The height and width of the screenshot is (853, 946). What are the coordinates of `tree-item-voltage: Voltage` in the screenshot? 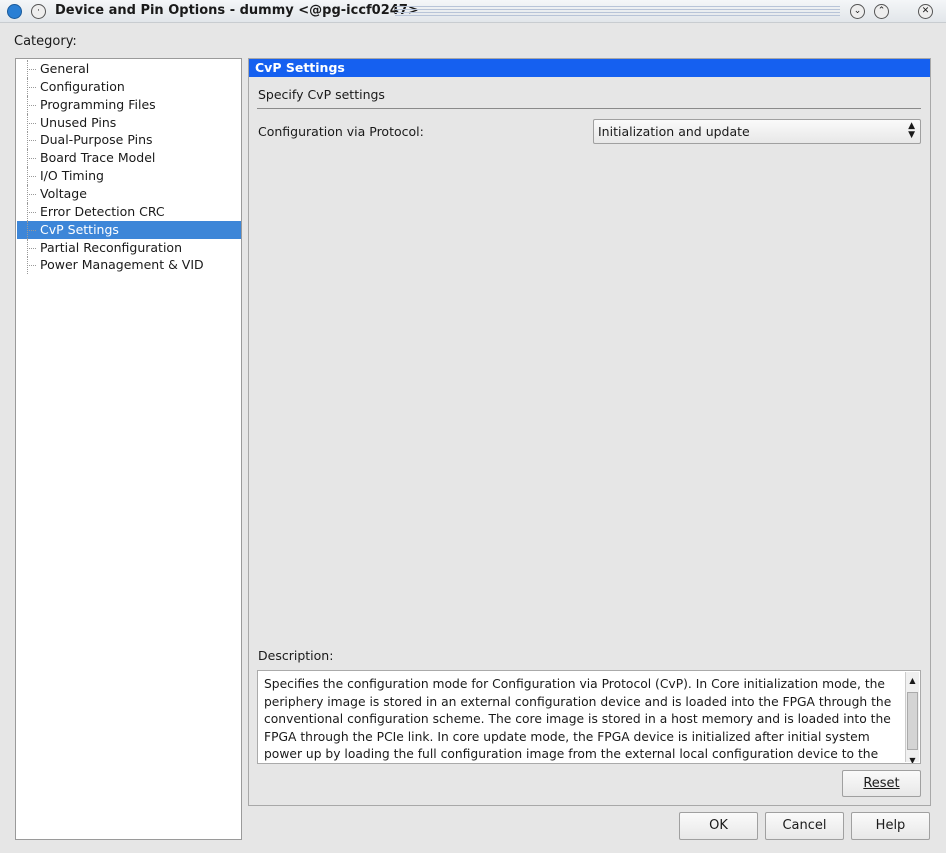 It's located at (129, 193).